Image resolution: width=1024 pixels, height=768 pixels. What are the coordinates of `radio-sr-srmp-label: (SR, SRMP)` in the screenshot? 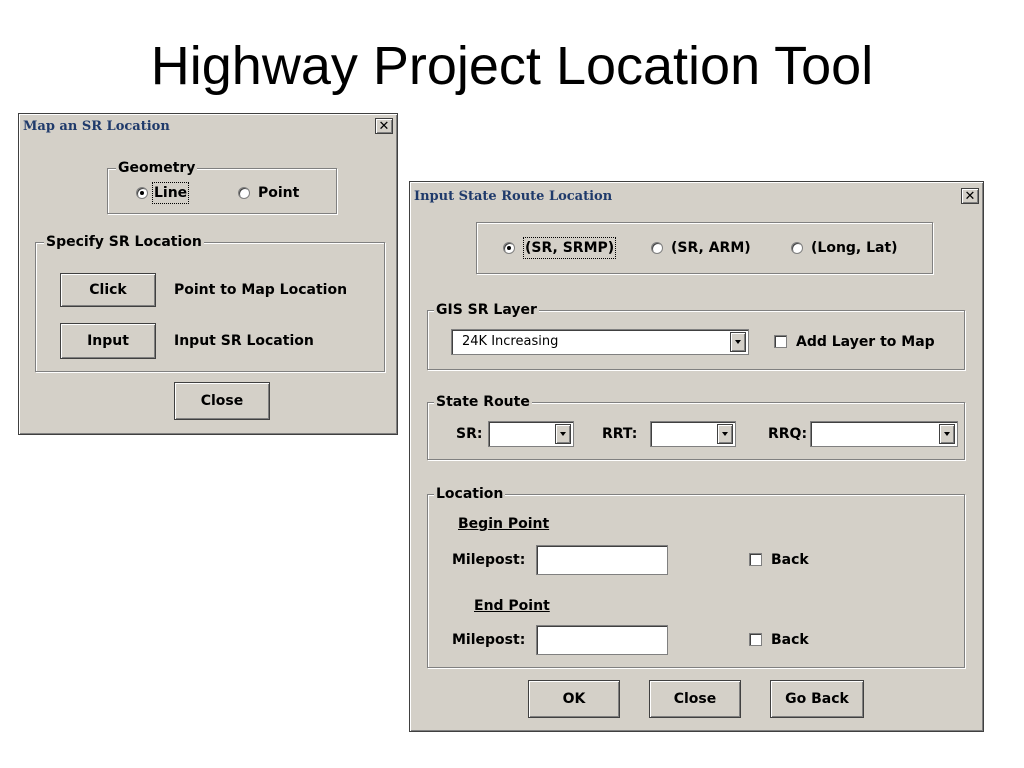 It's located at (569, 248).